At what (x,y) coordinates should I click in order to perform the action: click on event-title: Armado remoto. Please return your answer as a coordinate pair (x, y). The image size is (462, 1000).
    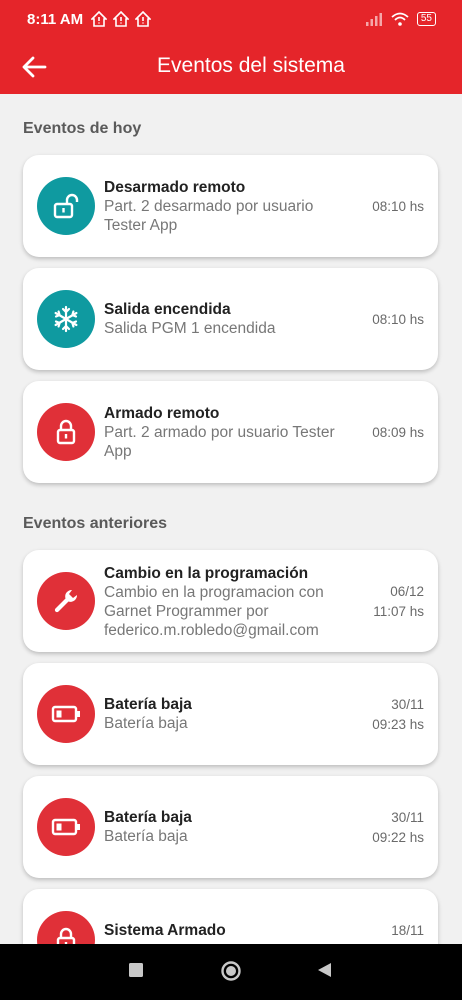
    Looking at the image, I should click on (162, 413).